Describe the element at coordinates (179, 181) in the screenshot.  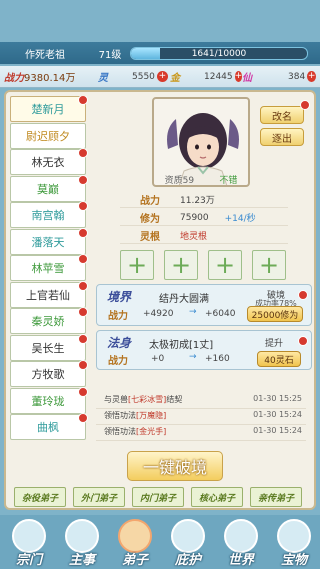
I see `quality-label: 资质59` at that location.